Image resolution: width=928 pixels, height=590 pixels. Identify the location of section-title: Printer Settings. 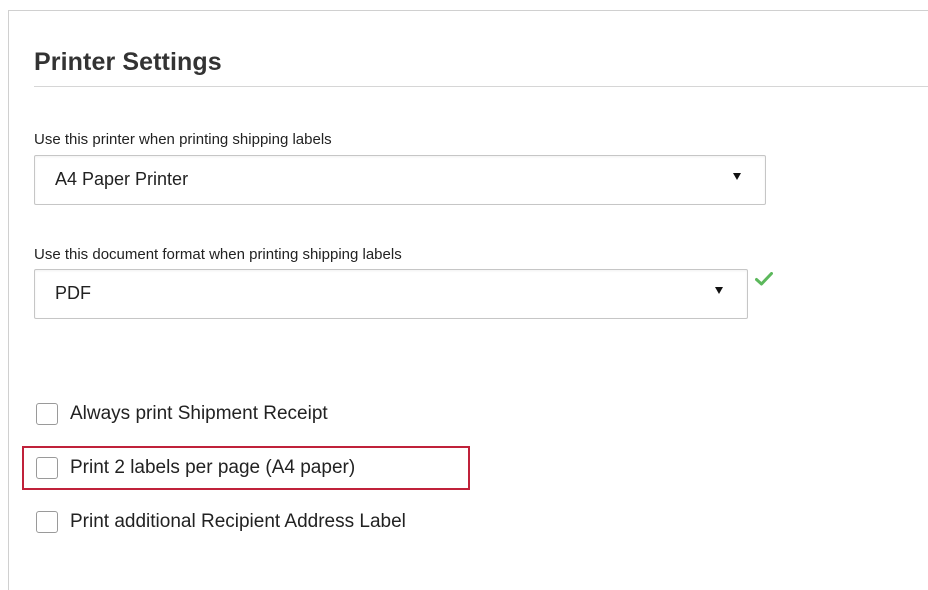
(128, 62).